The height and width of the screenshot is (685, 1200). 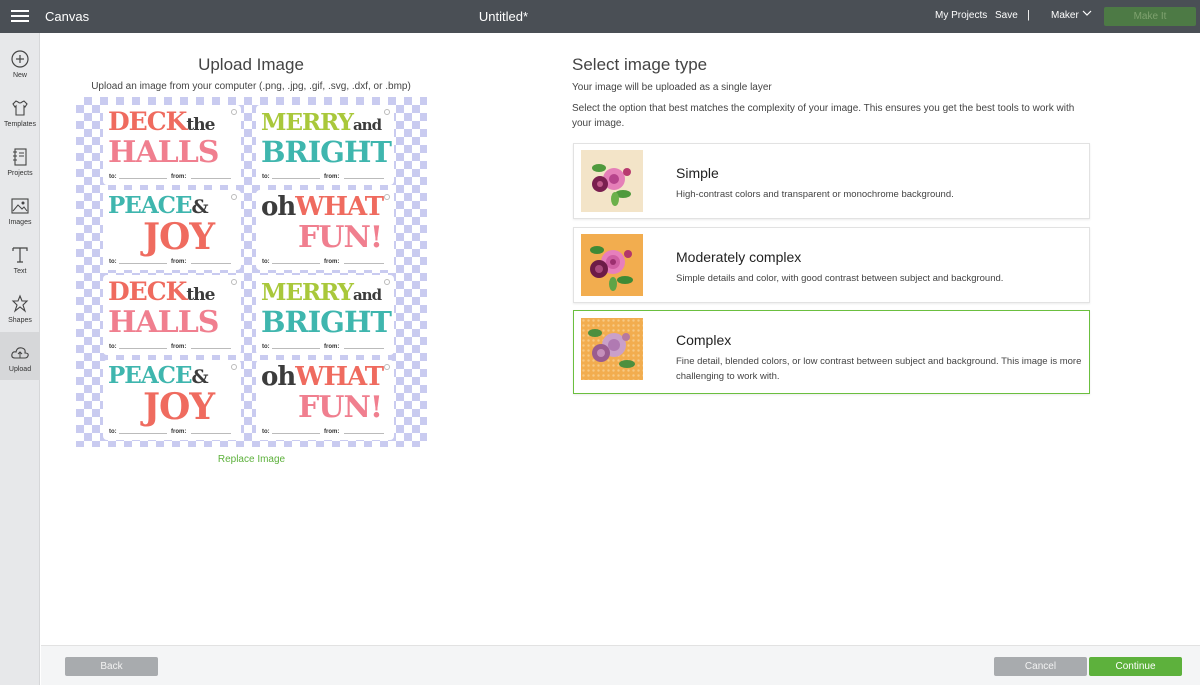 What do you see at coordinates (1087, 13) in the screenshot?
I see `chevron-down-icon` at bounding box center [1087, 13].